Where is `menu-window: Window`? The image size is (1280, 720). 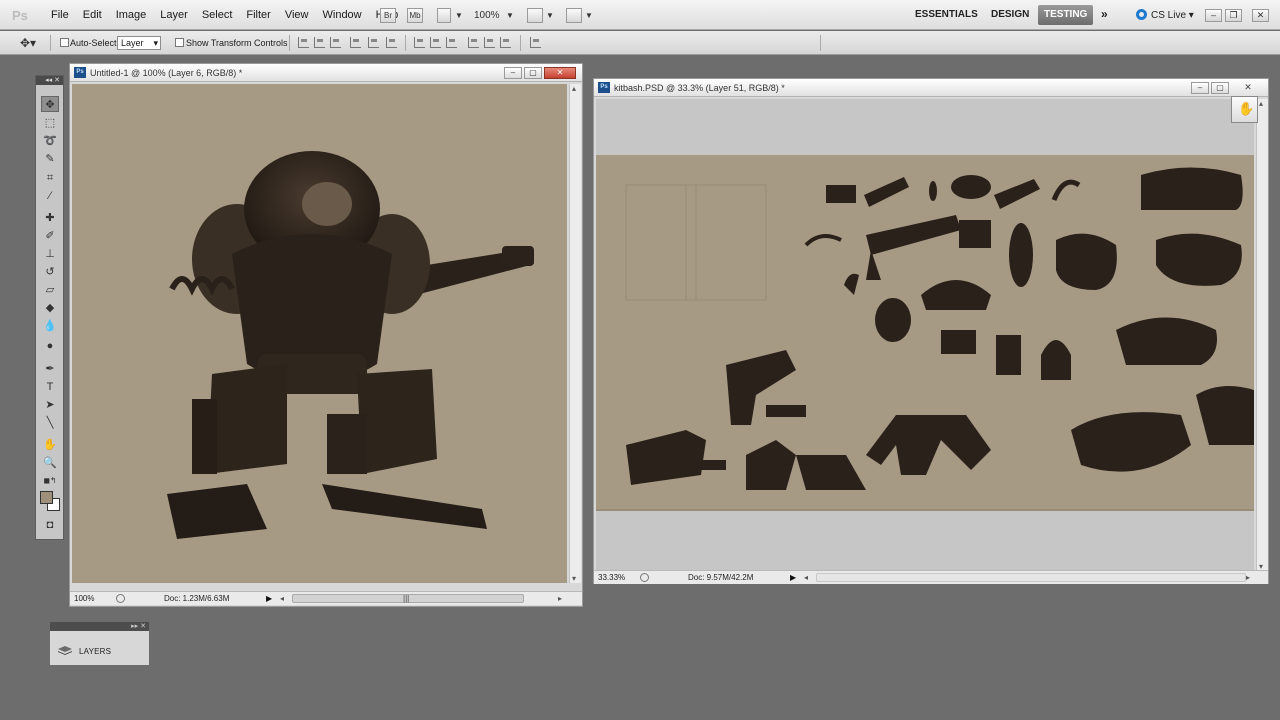 menu-window: Window is located at coordinates (342, 15).